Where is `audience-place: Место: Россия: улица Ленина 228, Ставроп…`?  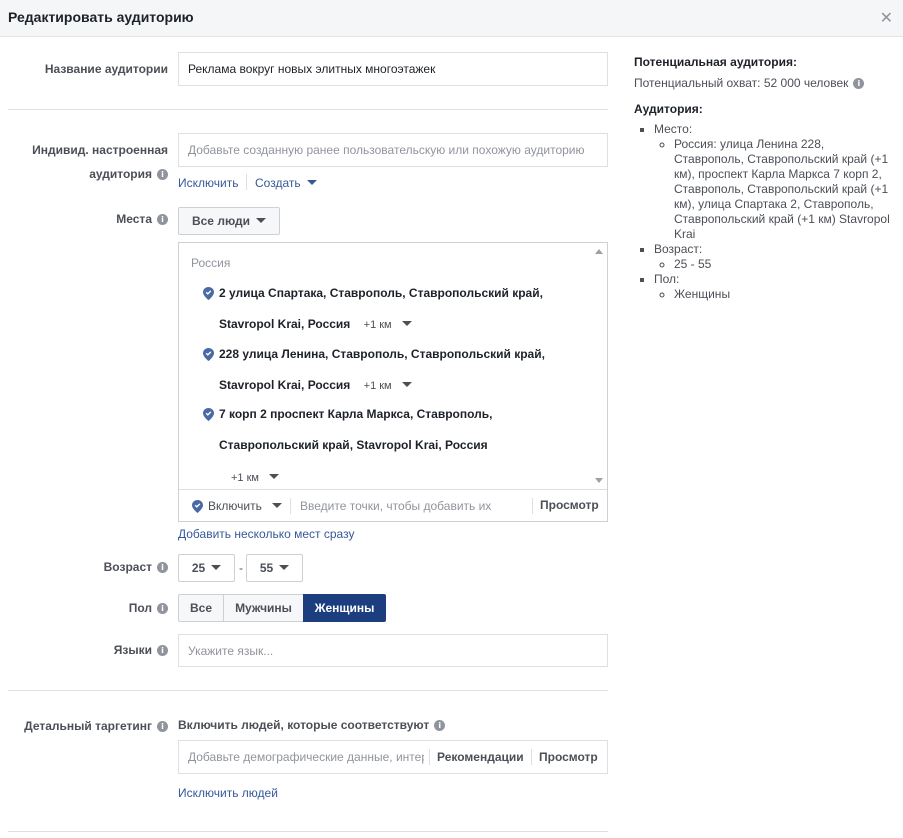 audience-place: Место: Россия: улица Ленина 228, Ставроп… is located at coordinates (775, 182).